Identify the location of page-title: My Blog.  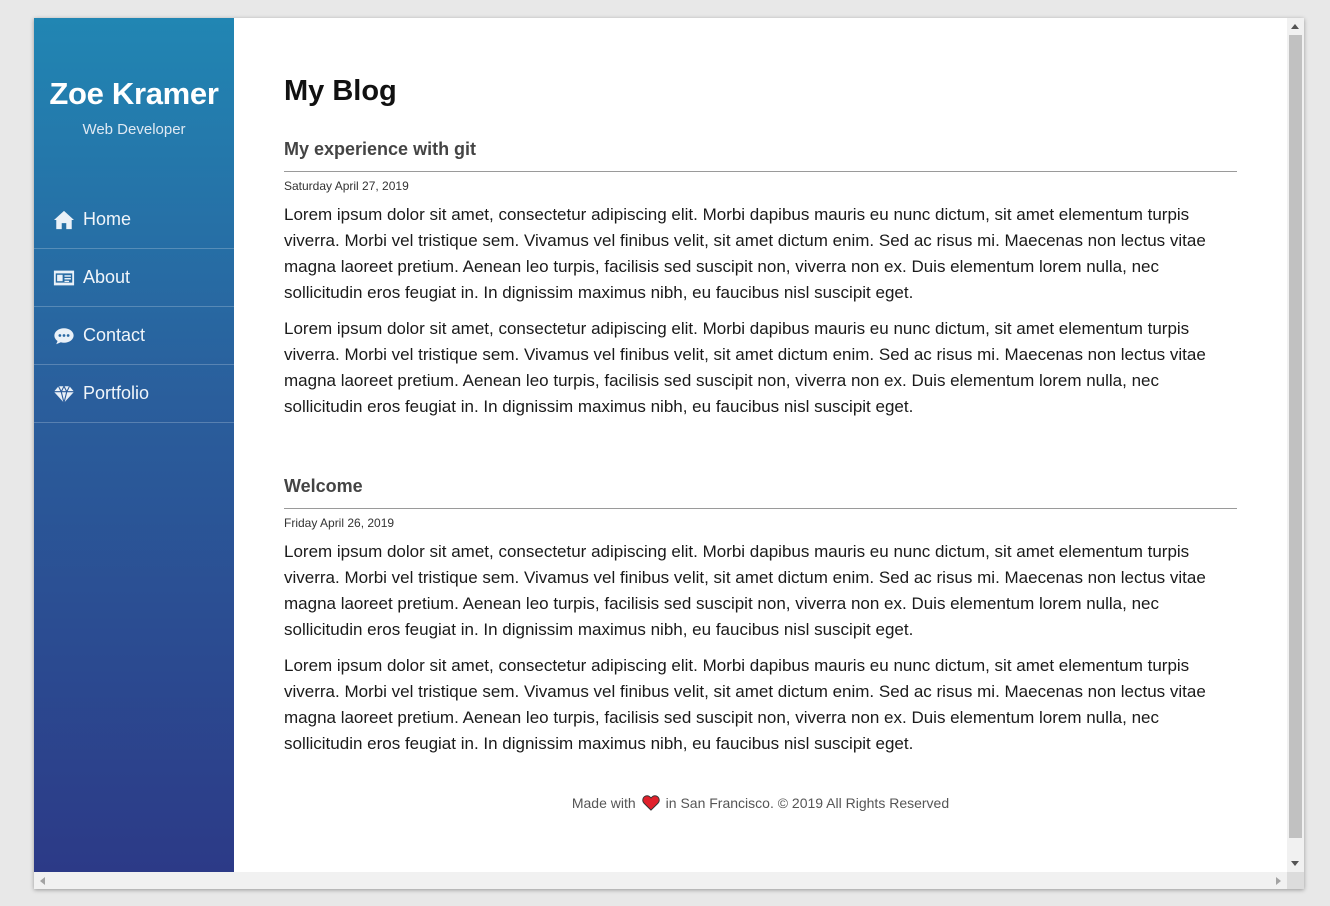
(340, 91).